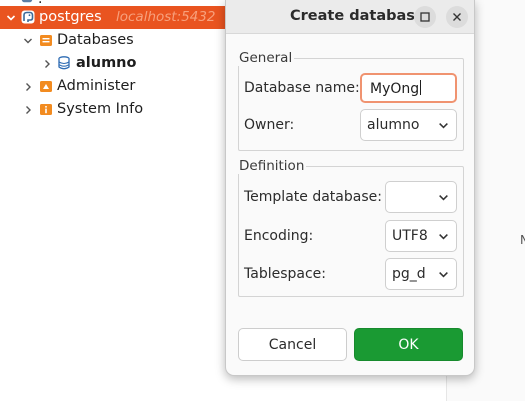 The image size is (525, 401). What do you see at coordinates (302, 88) in the screenshot?
I see `database-name-label: Database name:` at bounding box center [302, 88].